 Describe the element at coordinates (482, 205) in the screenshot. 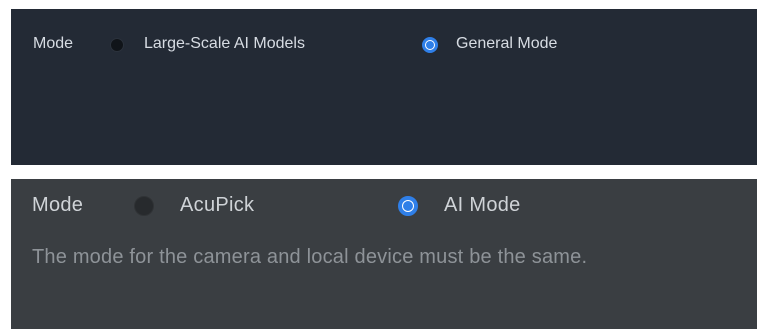

I see `ai-mode-label: AI Mode` at that location.